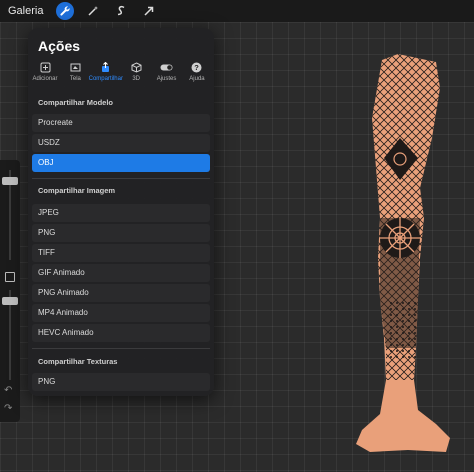 The width and height of the screenshot is (474, 472). What do you see at coordinates (8, 408) in the screenshot?
I see `redo-icon: ↷` at bounding box center [8, 408].